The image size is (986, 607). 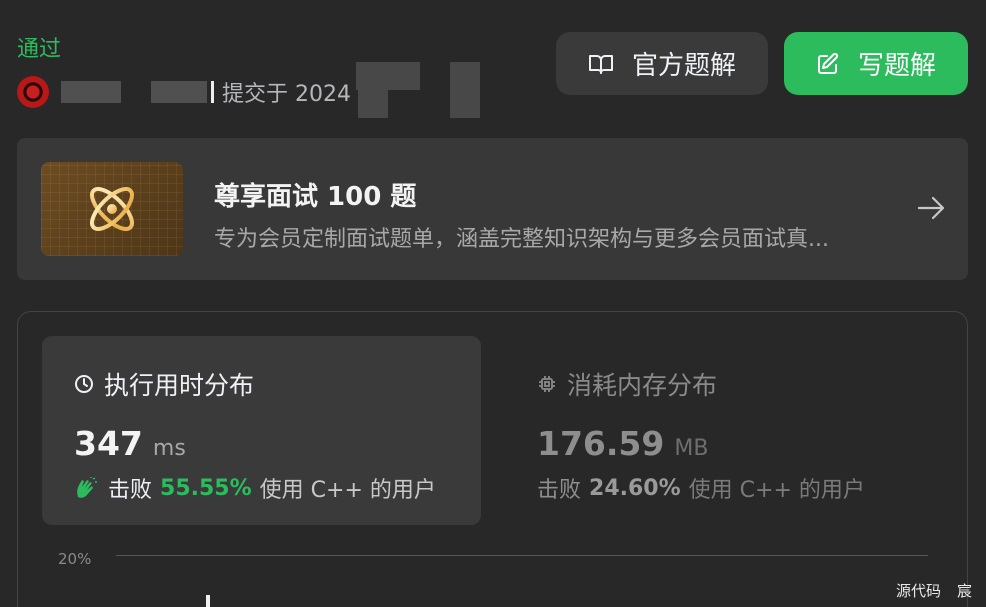 What do you see at coordinates (635, 488) in the screenshot?
I see `memory-beat-percent: 24.60%` at bounding box center [635, 488].